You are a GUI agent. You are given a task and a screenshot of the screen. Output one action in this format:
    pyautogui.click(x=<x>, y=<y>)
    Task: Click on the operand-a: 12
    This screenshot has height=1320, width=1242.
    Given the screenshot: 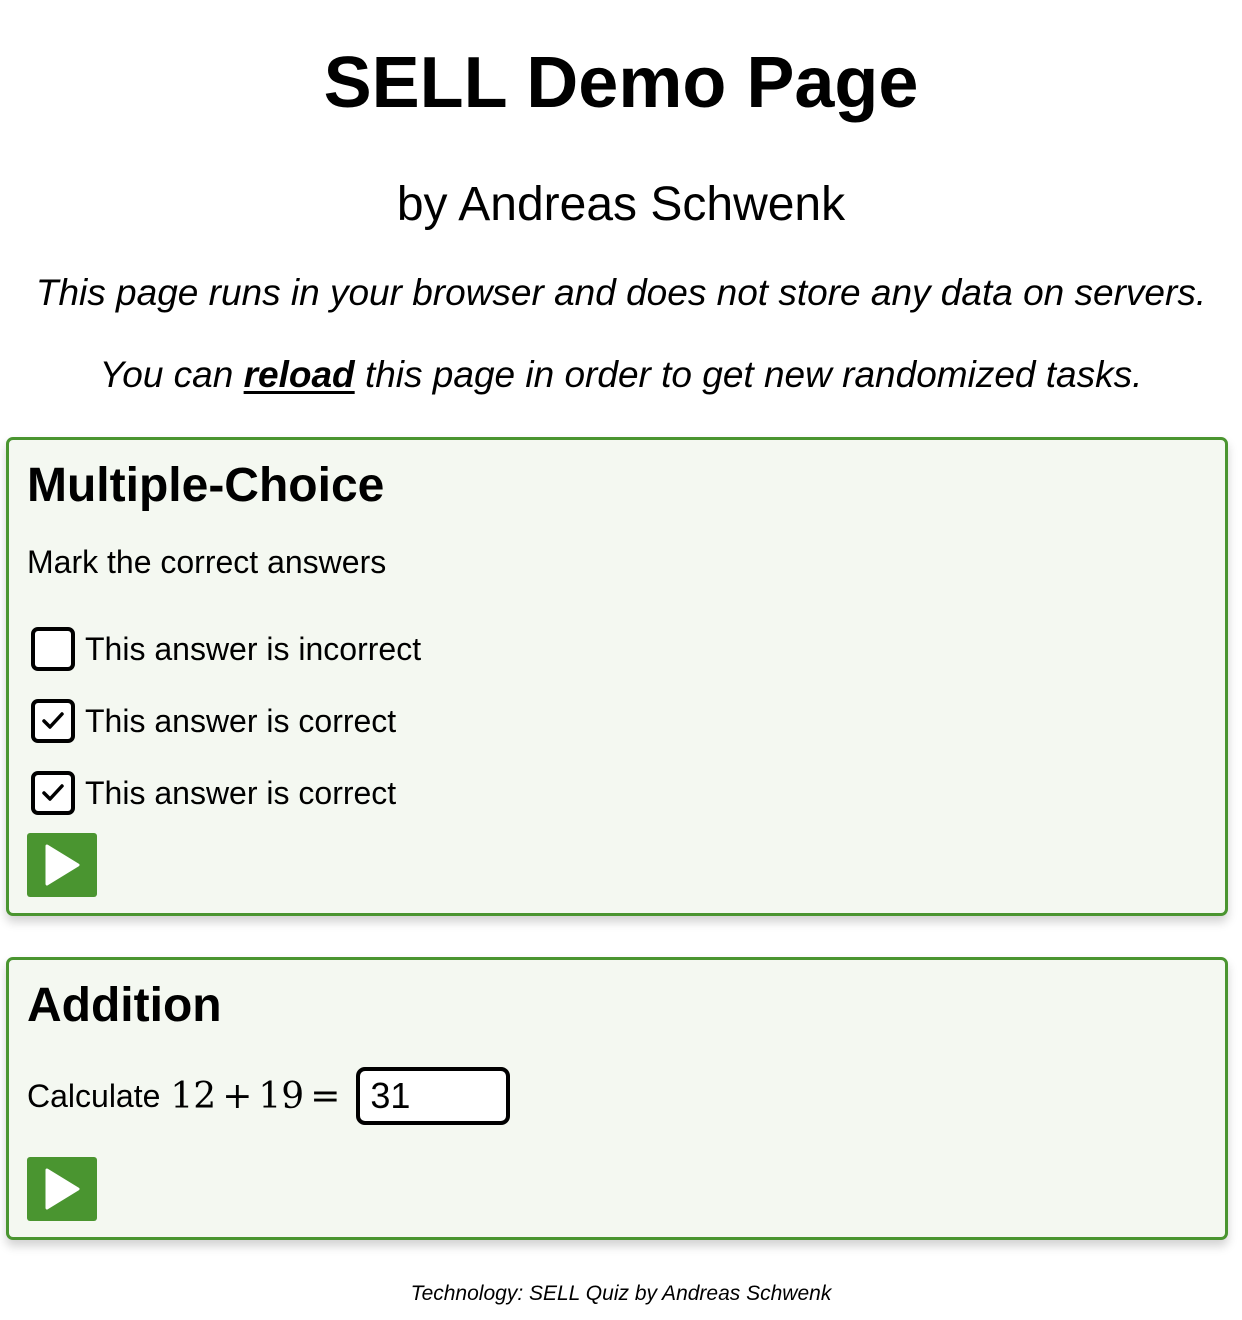 What is the action you would take?
    pyautogui.click(x=193, y=1096)
    